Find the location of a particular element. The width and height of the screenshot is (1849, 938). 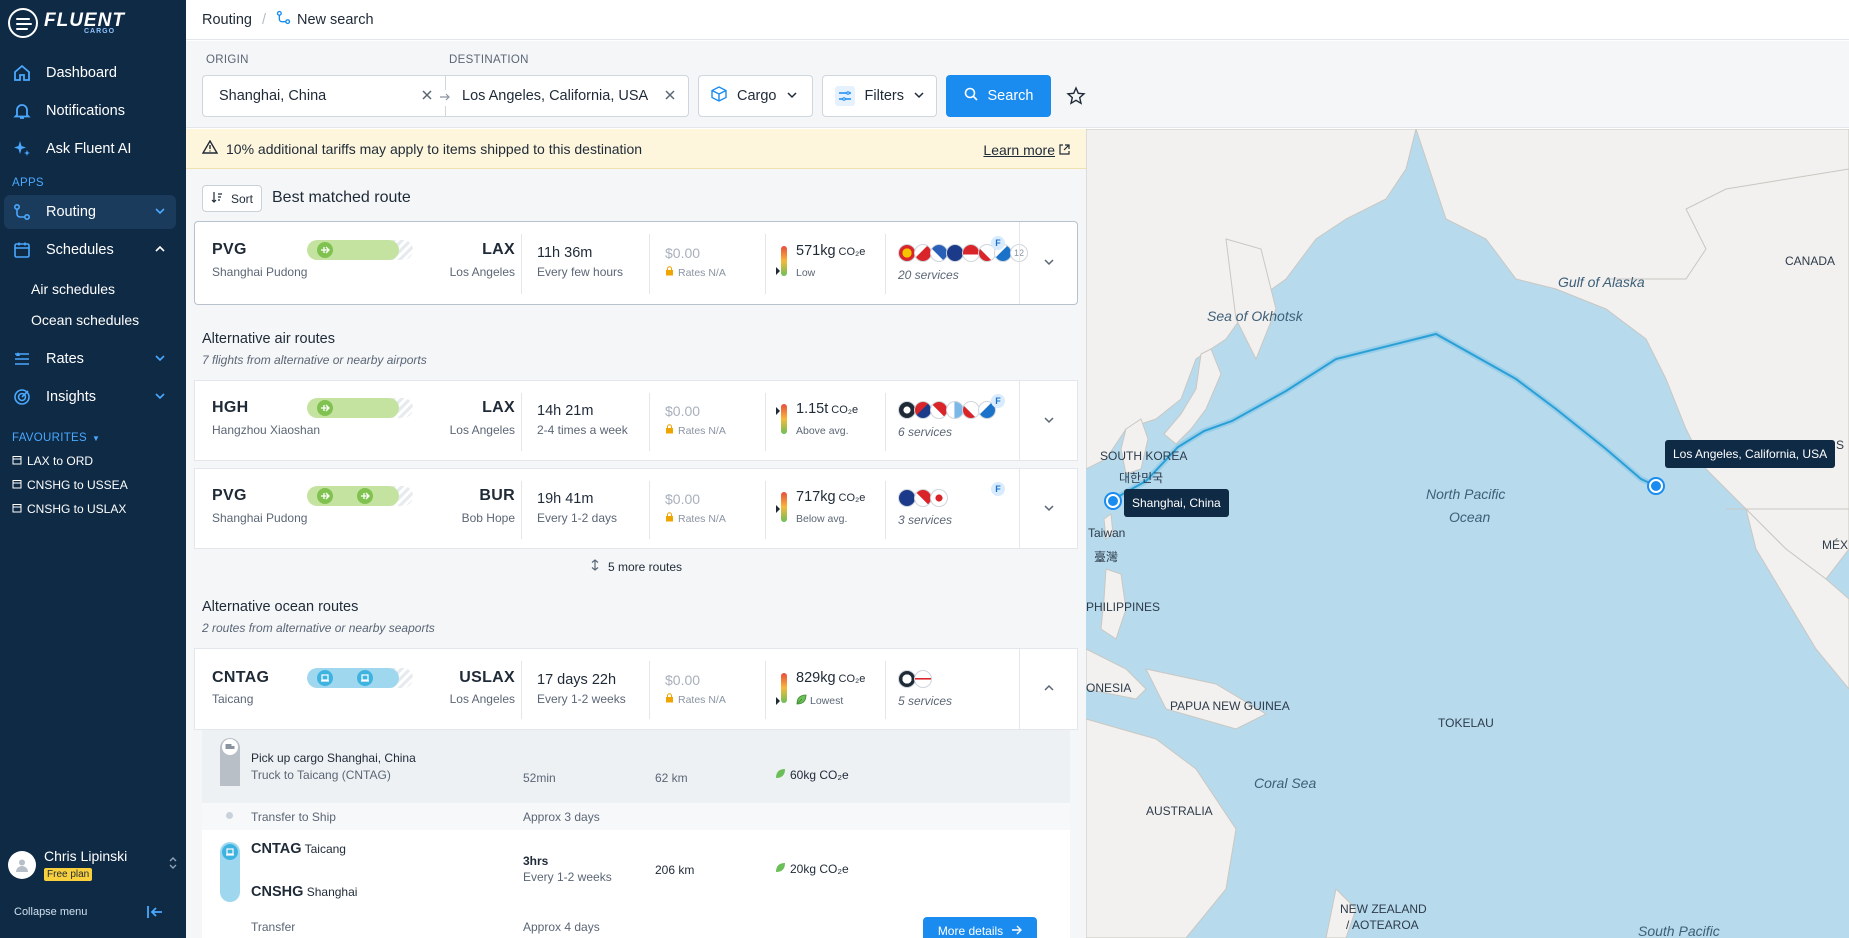

origin-field: Shanghai, China is located at coordinates (324, 96).